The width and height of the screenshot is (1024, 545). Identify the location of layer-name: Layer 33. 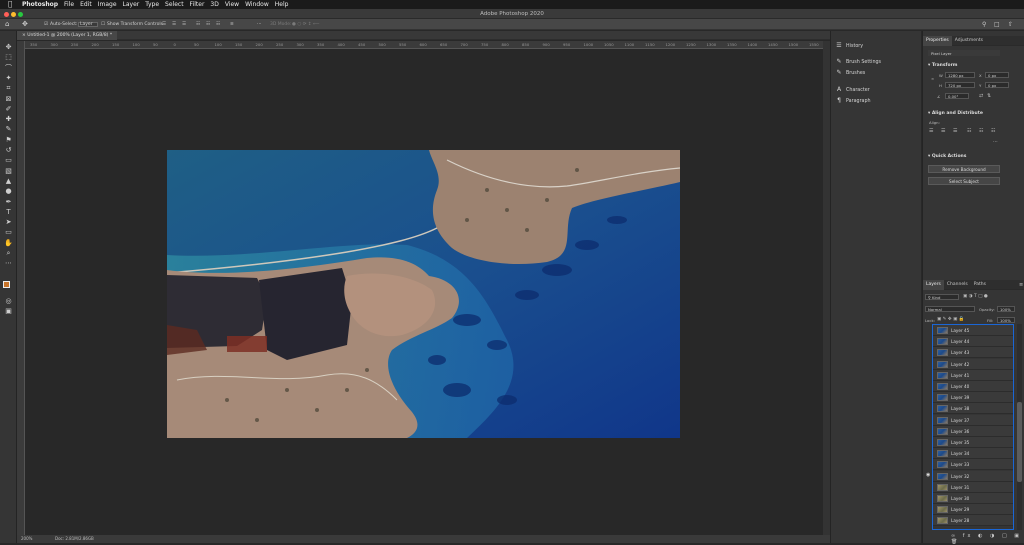
(960, 464).